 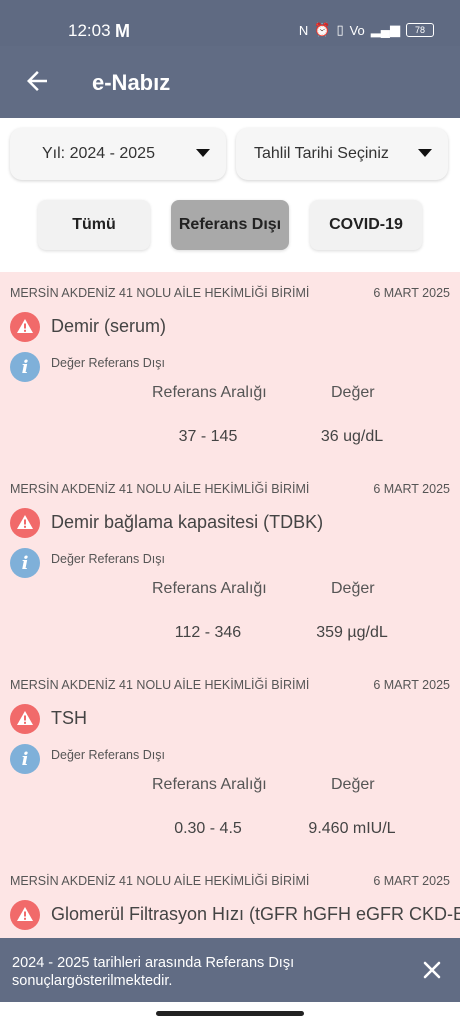 What do you see at coordinates (98, 153) in the screenshot?
I see `year-dropdown-label: Yıl: 2024 - 2025` at bounding box center [98, 153].